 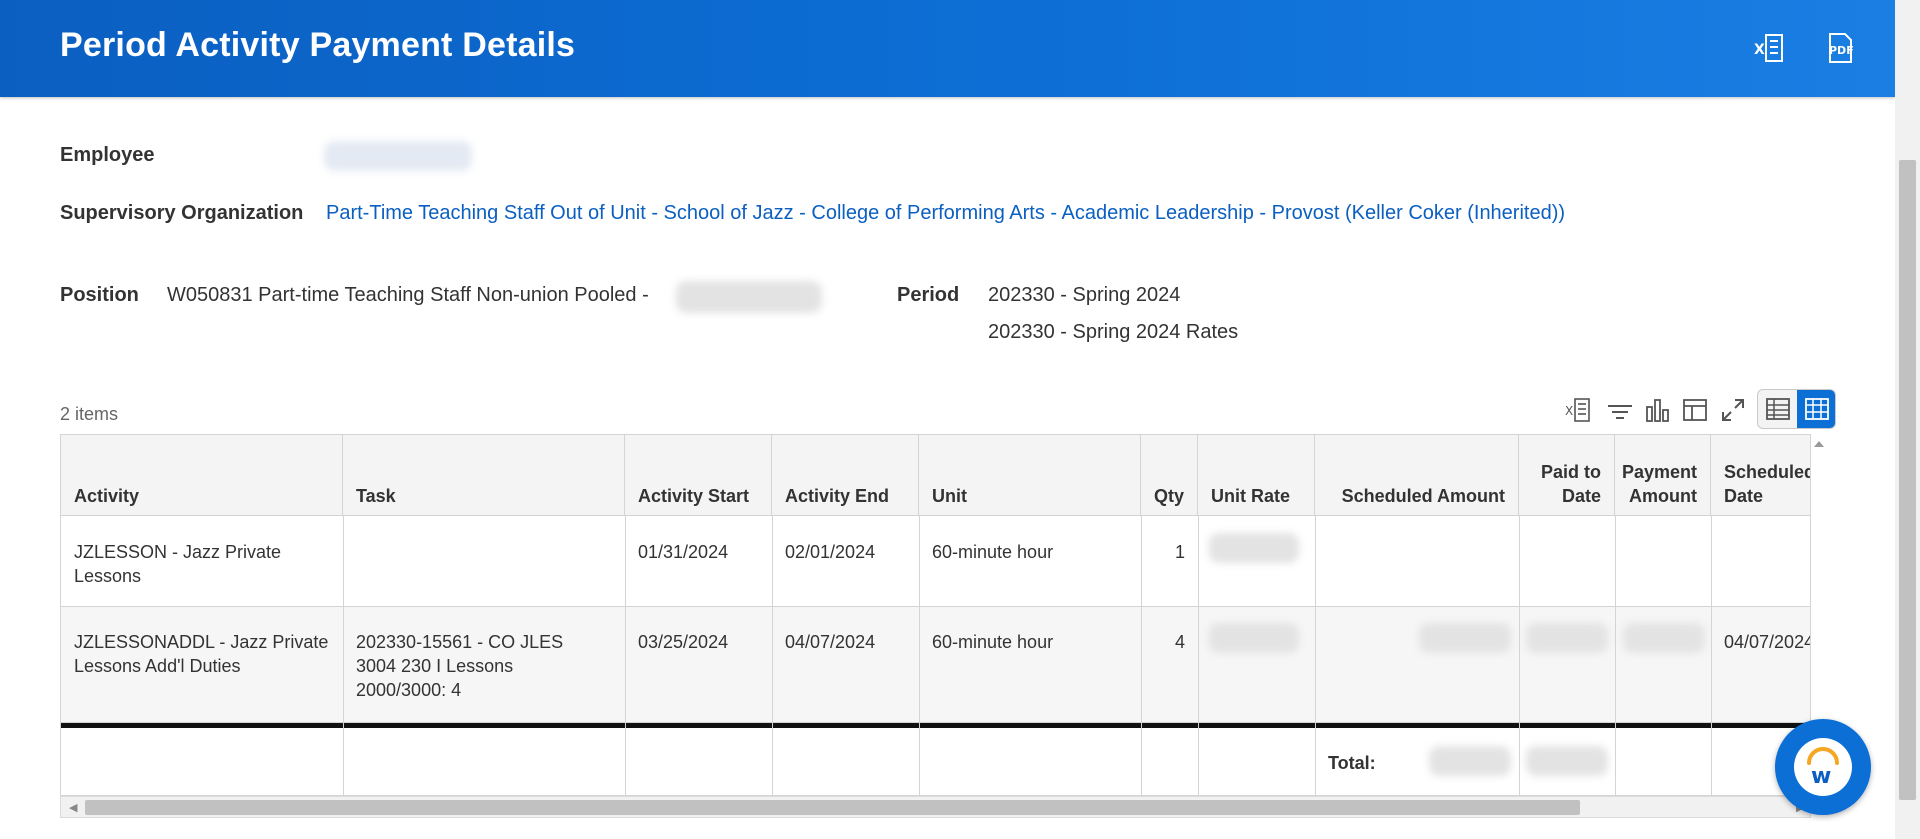 What do you see at coordinates (398, 156) in the screenshot?
I see `employee-value-redacted` at bounding box center [398, 156].